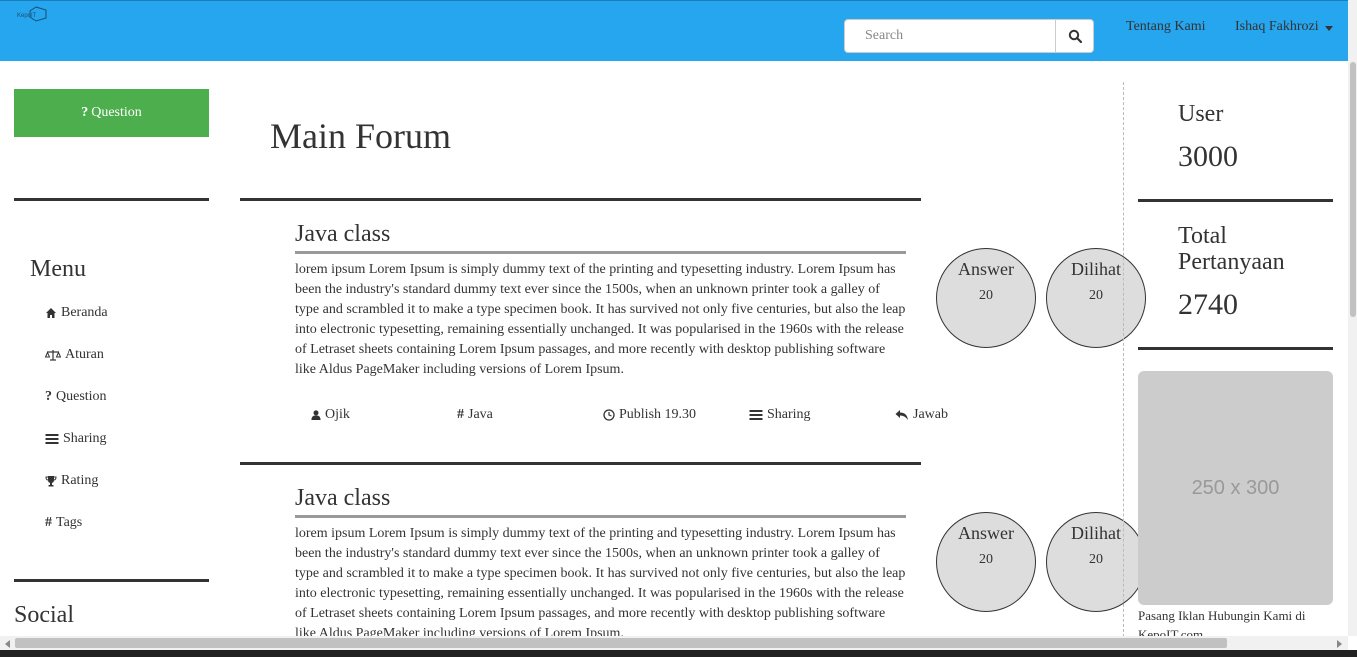 The height and width of the screenshot is (657, 1357). I want to click on post-tag: # Java, so click(475, 415).